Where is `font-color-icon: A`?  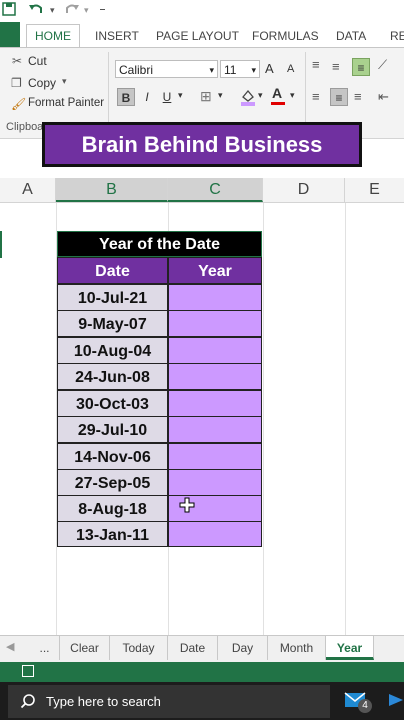 font-color-icon: A is located at coordinates (278, 95).